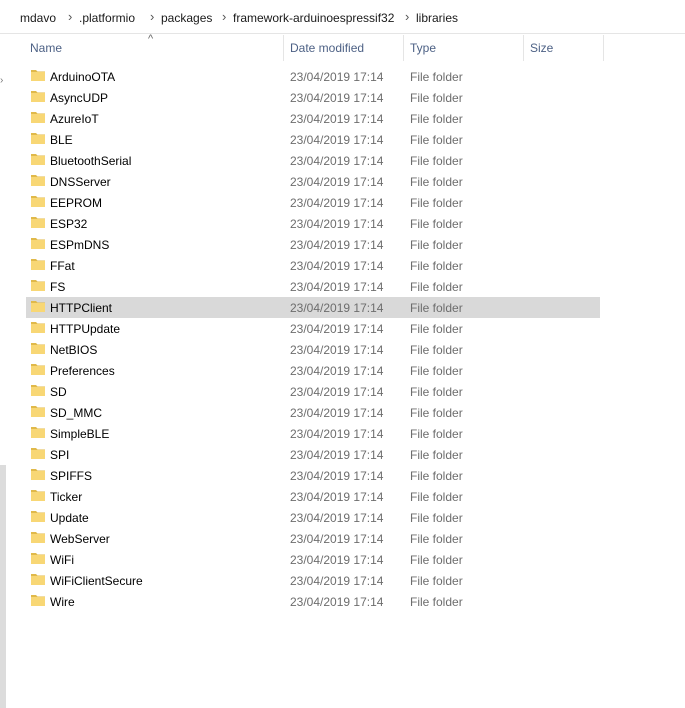 The width and height of the screenshot is (685, 708). Describe the element at coordinates (76, 203) in the screenshot. I see `file-name: EEPROM` at that location.